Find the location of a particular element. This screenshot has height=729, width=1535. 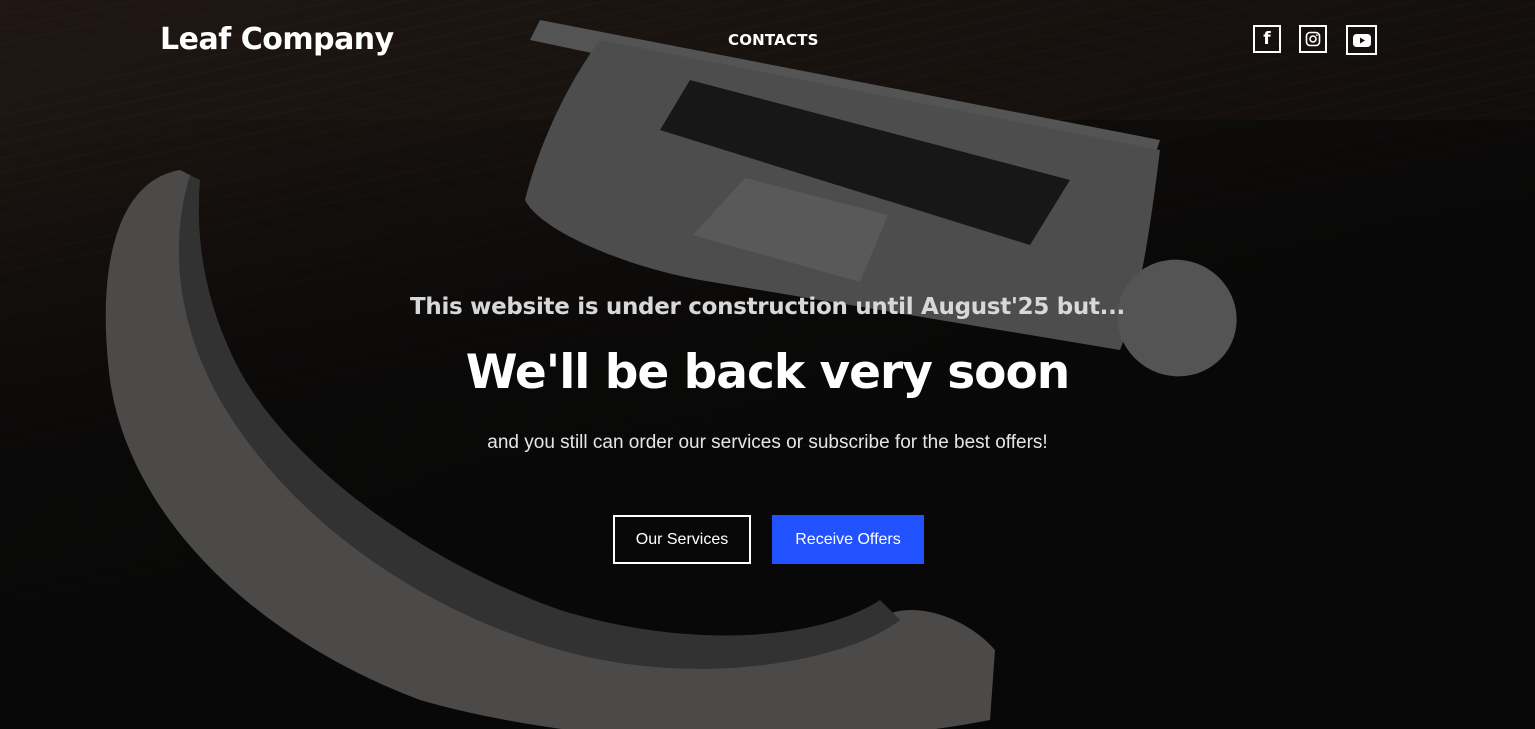

receive-offers-button: Receive Offers is located at coordinates (848, 539).